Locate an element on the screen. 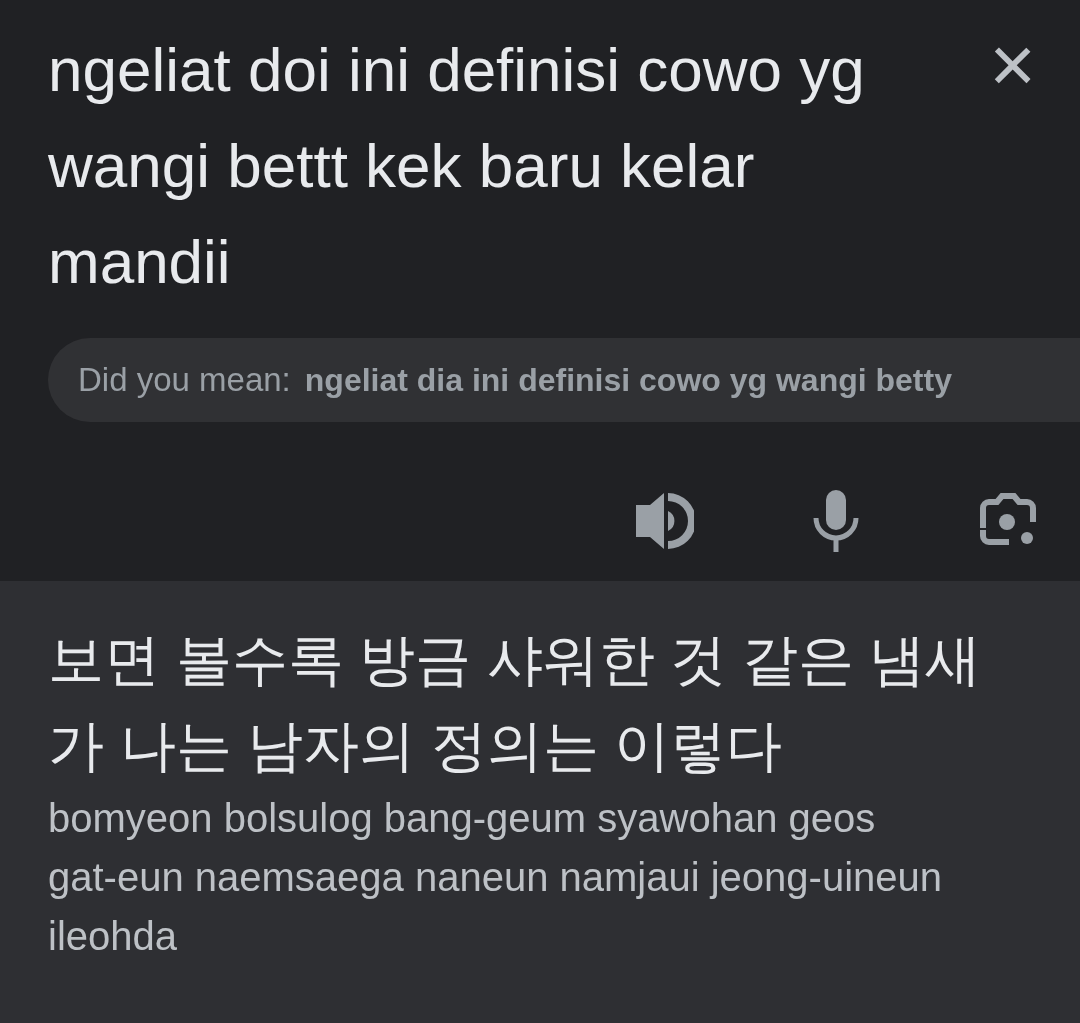 This screenshot has height=1023, width=1080. did-you-mean-chip: Did you mean: ngeliat dia ini definisi cowo yg wangi betty is located at coordinates (564, 380).